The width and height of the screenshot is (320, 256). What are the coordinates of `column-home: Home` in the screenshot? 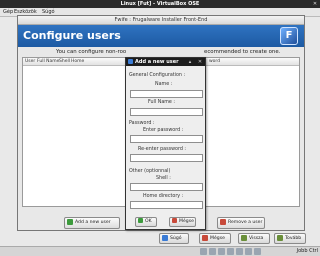 It's located at (77, 61).